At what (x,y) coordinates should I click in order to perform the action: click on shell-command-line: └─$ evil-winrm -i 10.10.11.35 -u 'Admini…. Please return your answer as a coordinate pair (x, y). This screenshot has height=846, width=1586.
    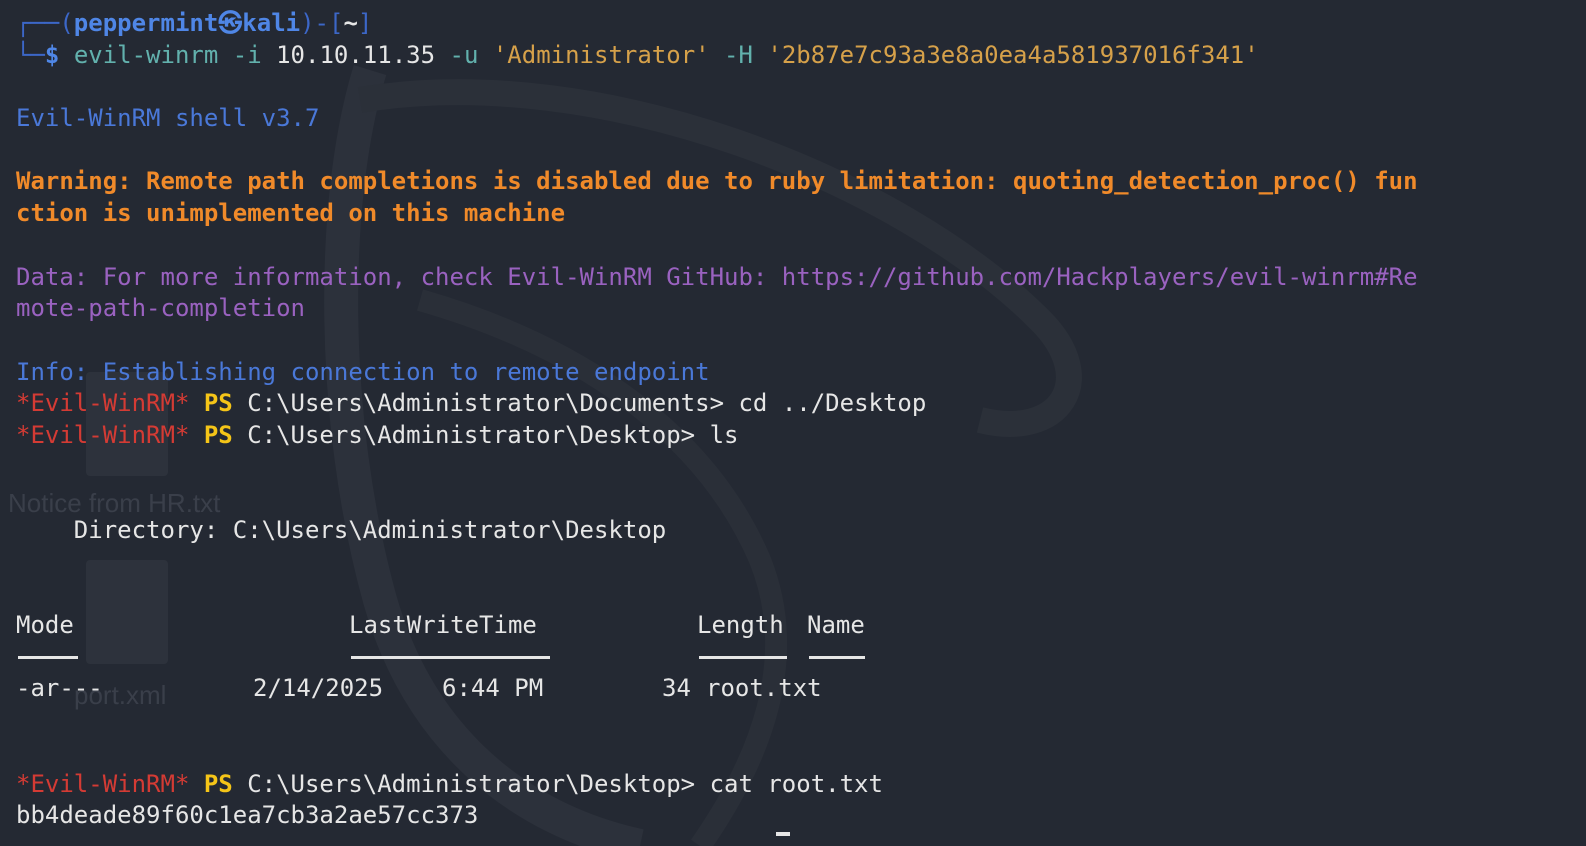
    Looking at the image, I should click on (796, 56).